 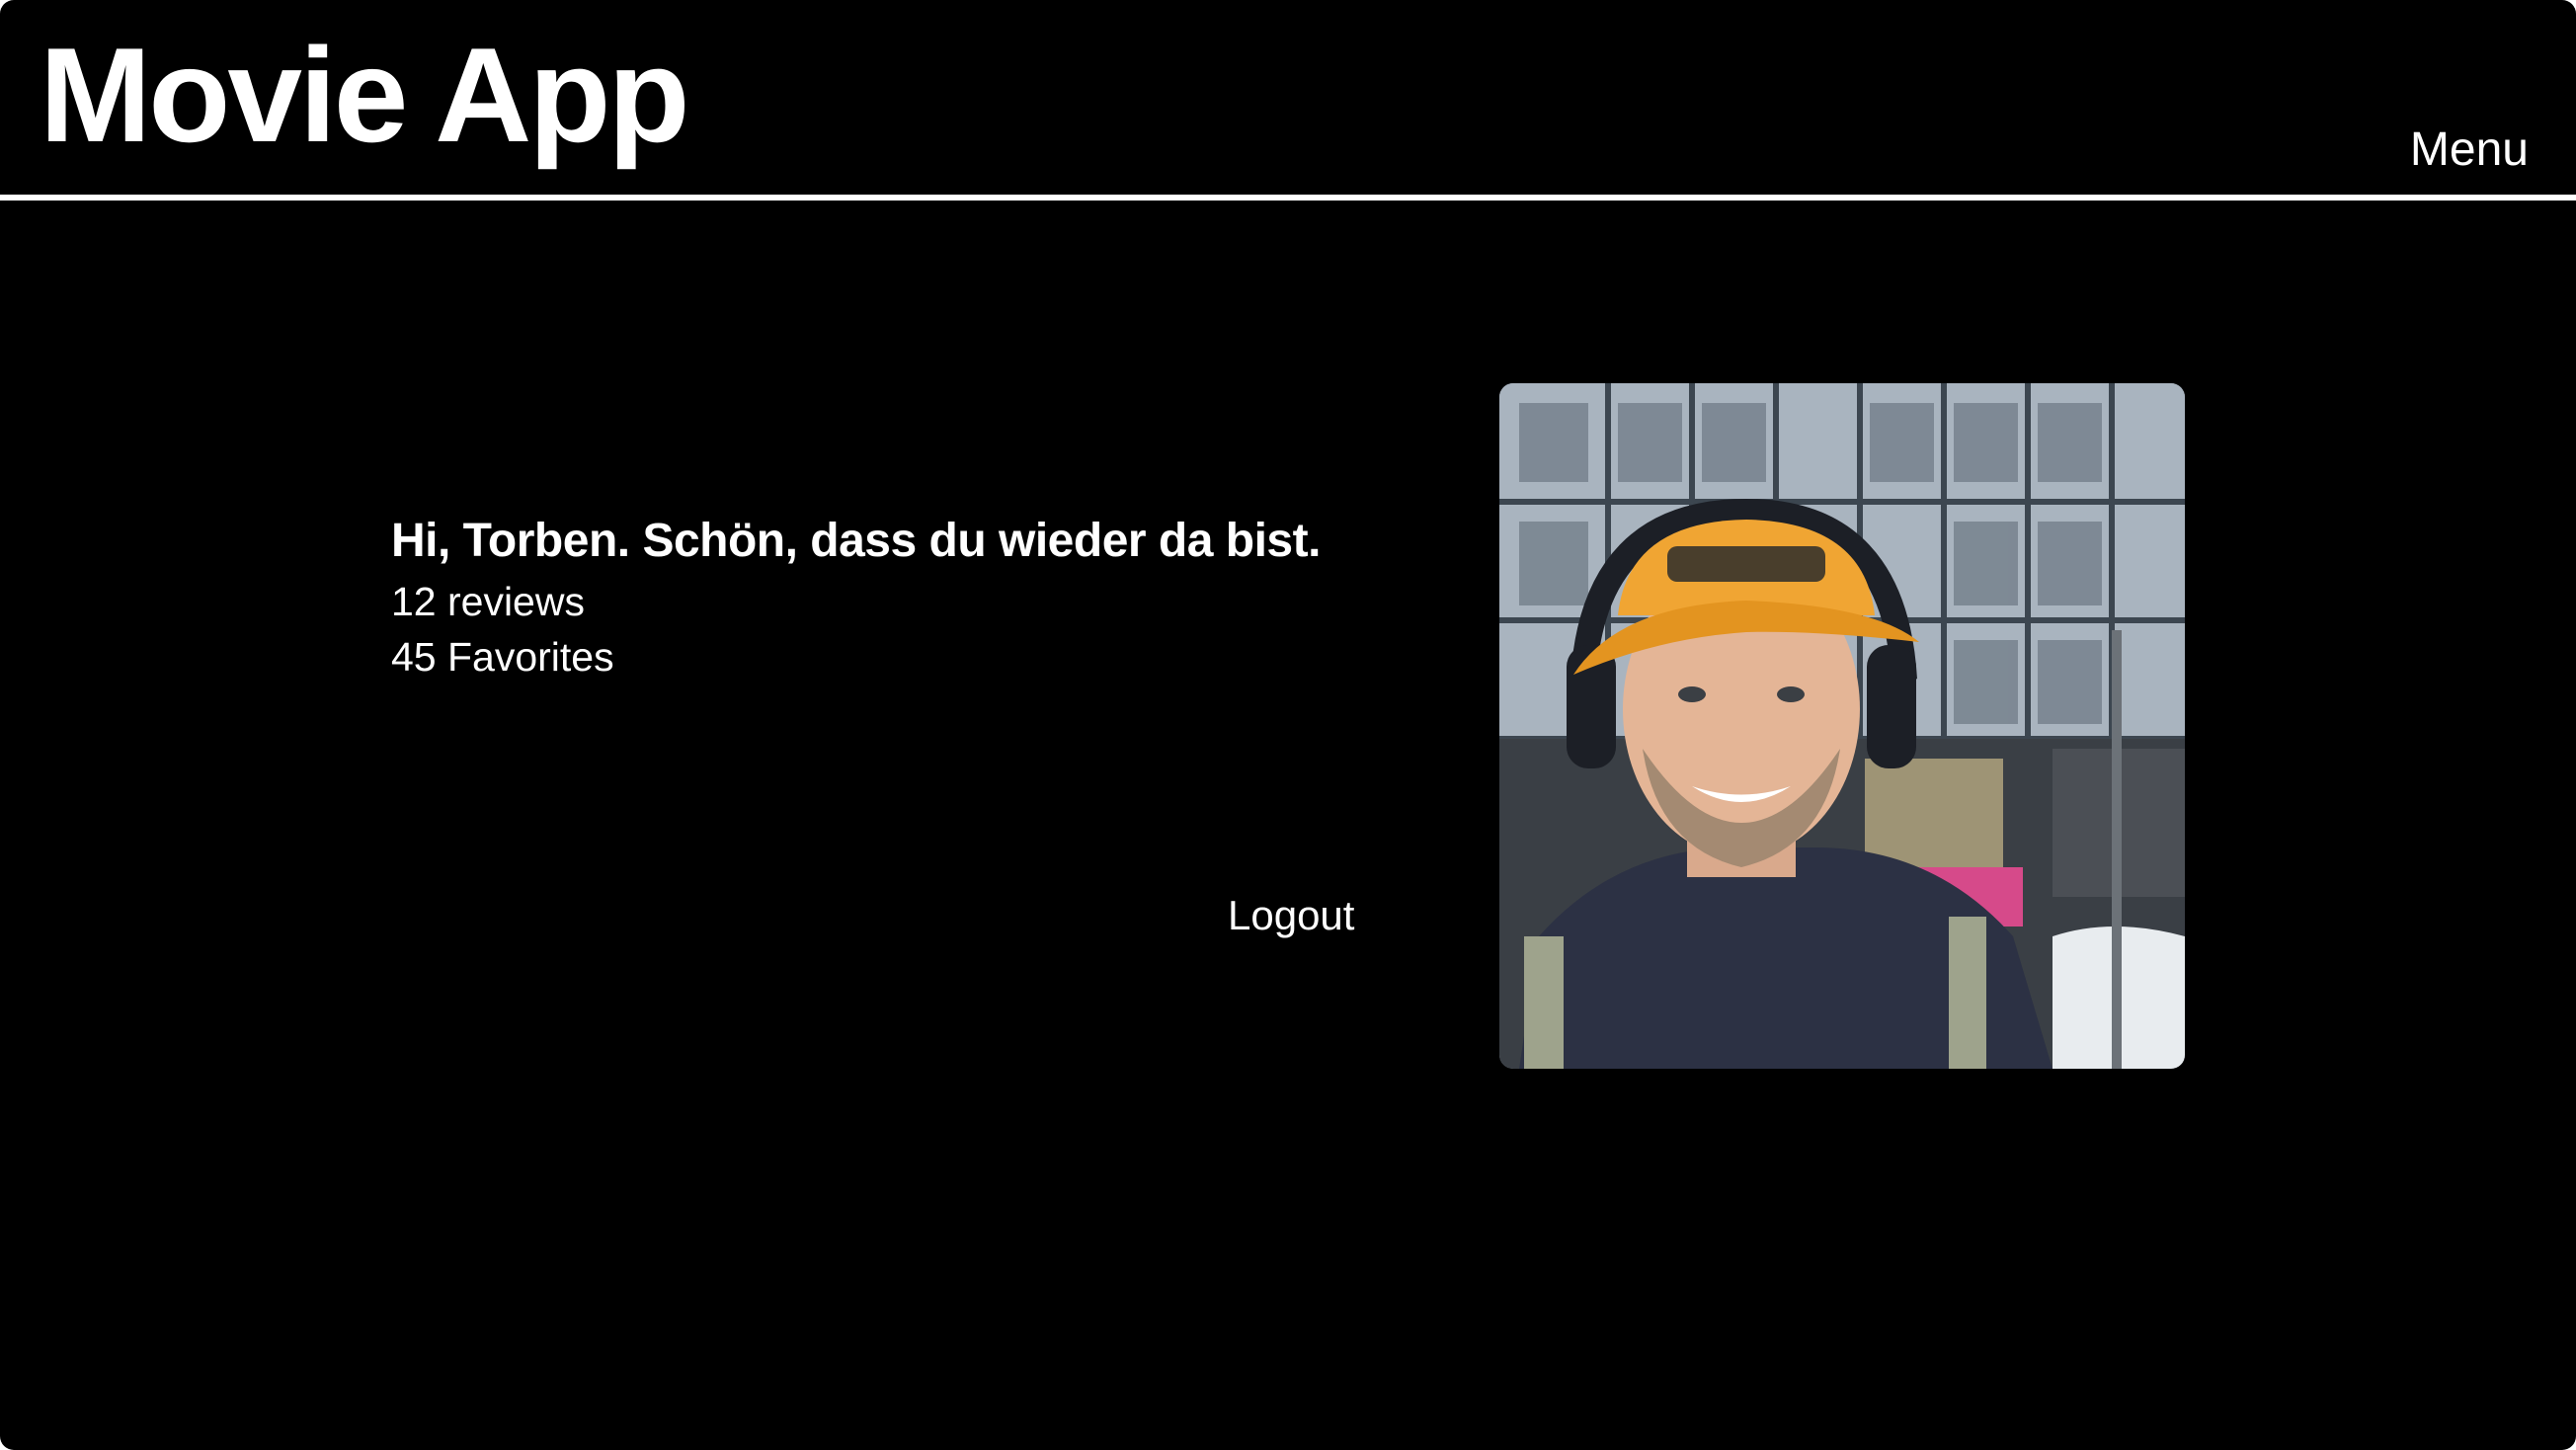 I want to click on menu-button: Menu, so click(x=2469, y=150).